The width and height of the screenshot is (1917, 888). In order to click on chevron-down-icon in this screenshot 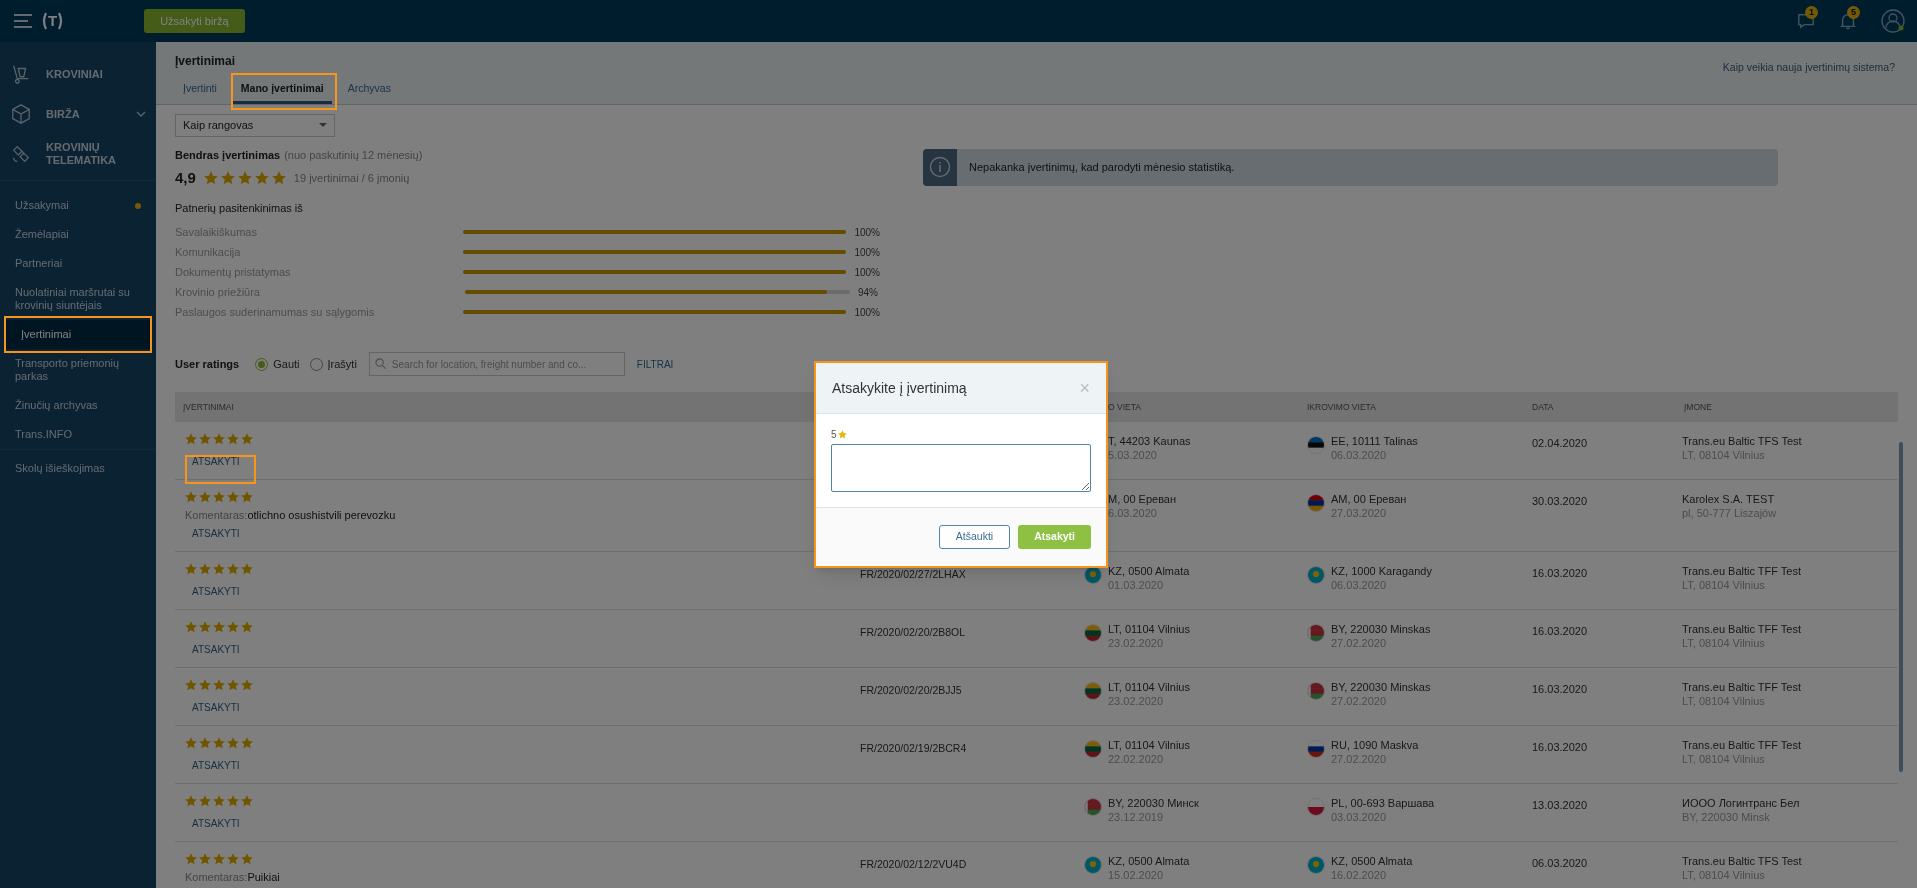, I will do `click(141, 114)`.